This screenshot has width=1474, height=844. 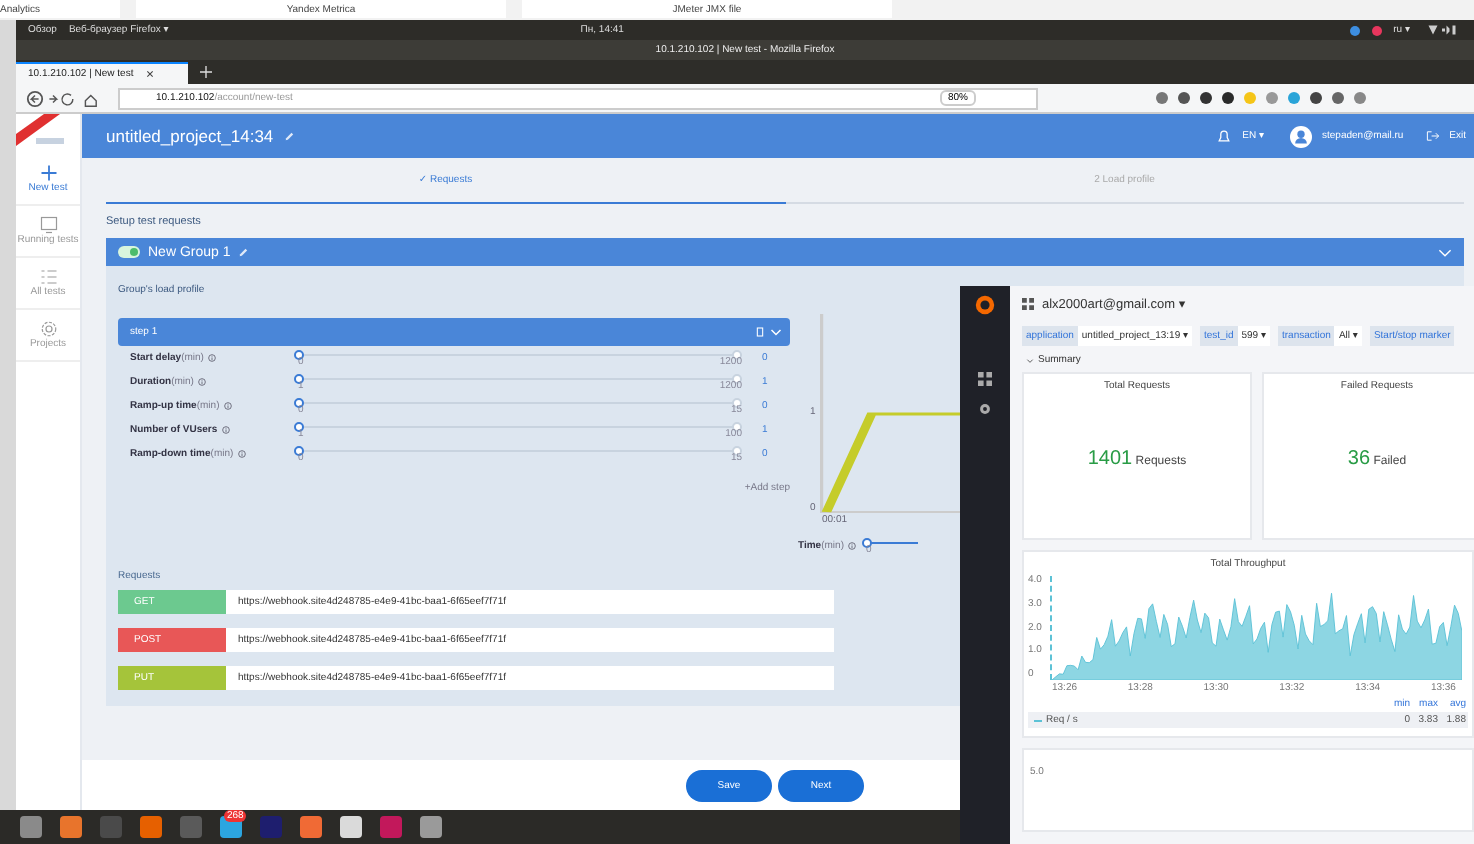 What do you see at coordinates (1030, 360) in the screenshot?
I see `chevron-icon` at bounding box center [1030, 360].